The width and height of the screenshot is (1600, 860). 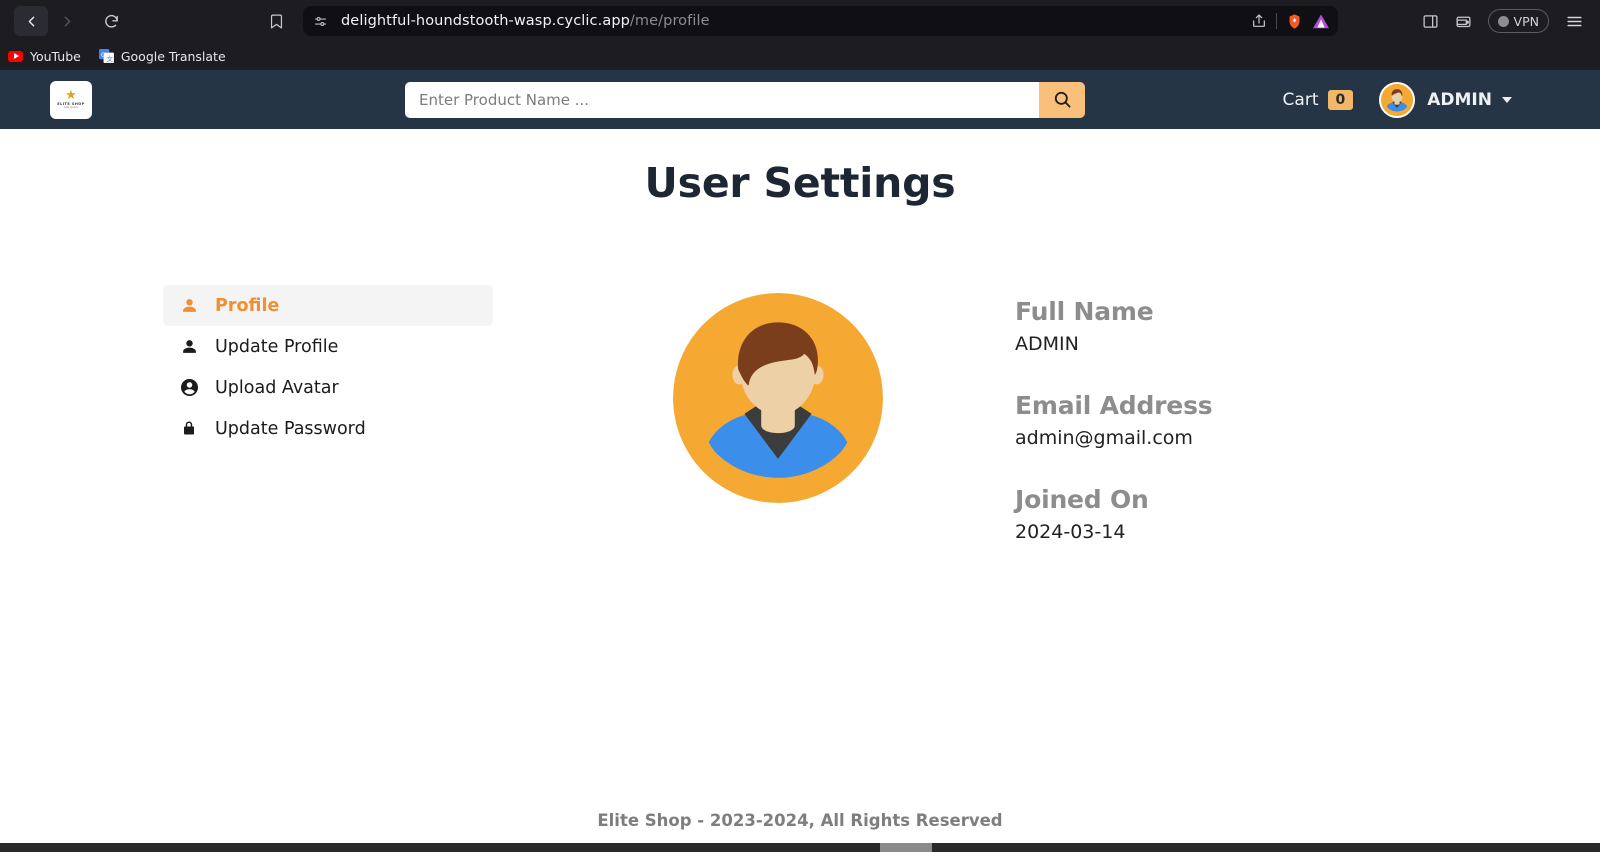 What do you see at coordinates (1503, 21) in the screenshot?
I see `vpn-status-dot` at bounding box center [1503, 21].